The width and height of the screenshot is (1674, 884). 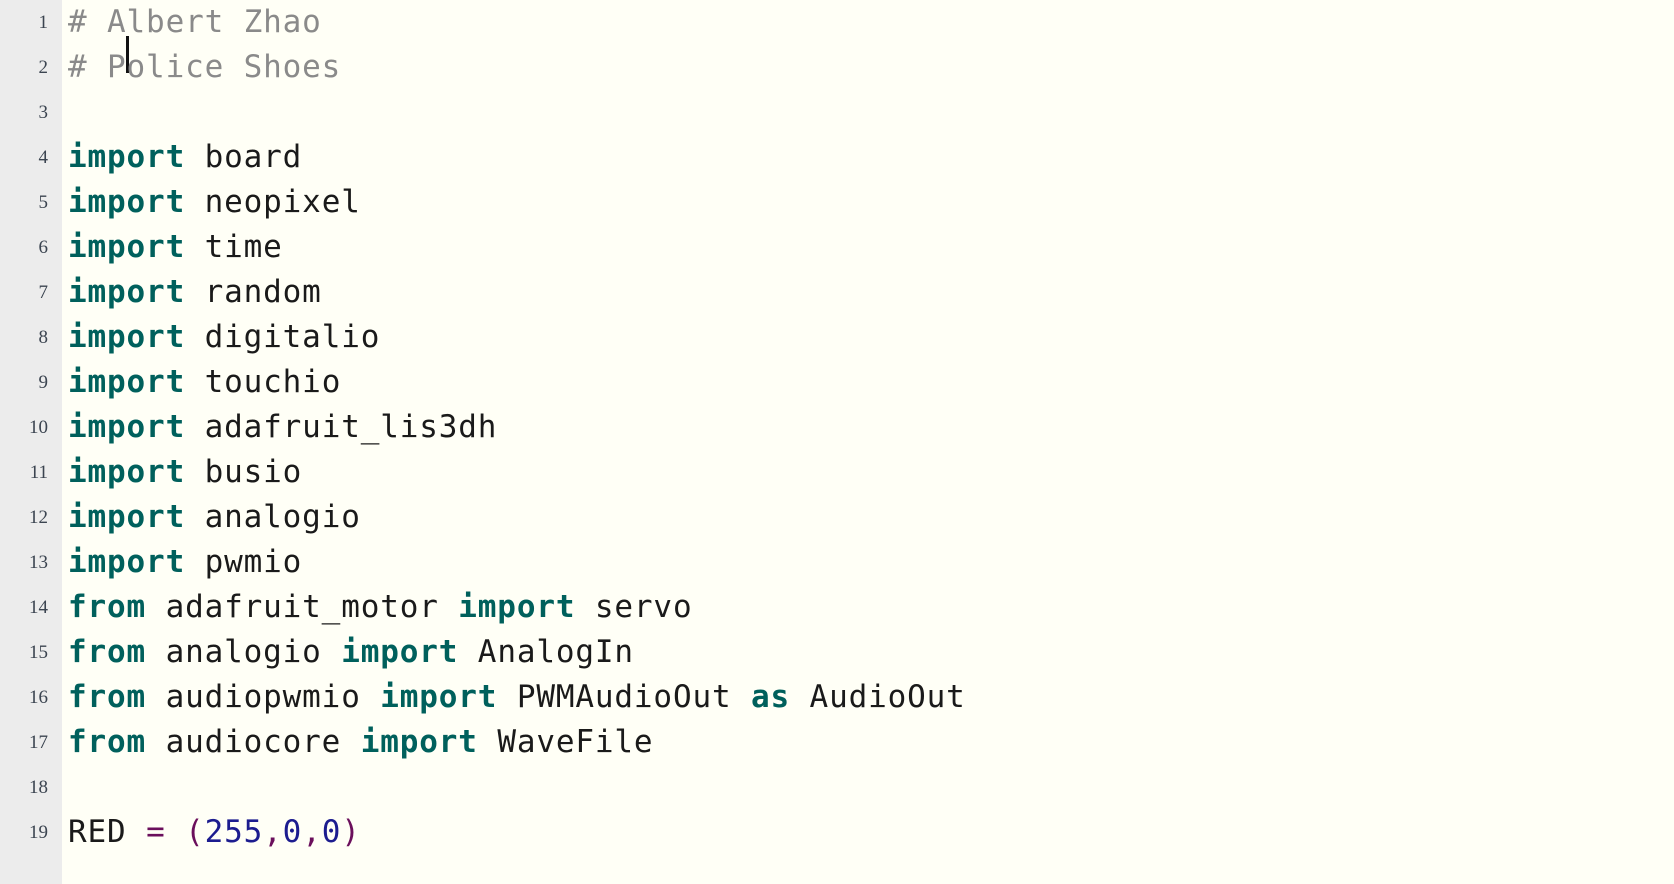 What do you see at coordinates (38, 427) in the screenshot?
I see `line-number-10: 10` at bounding box center [38, 427].